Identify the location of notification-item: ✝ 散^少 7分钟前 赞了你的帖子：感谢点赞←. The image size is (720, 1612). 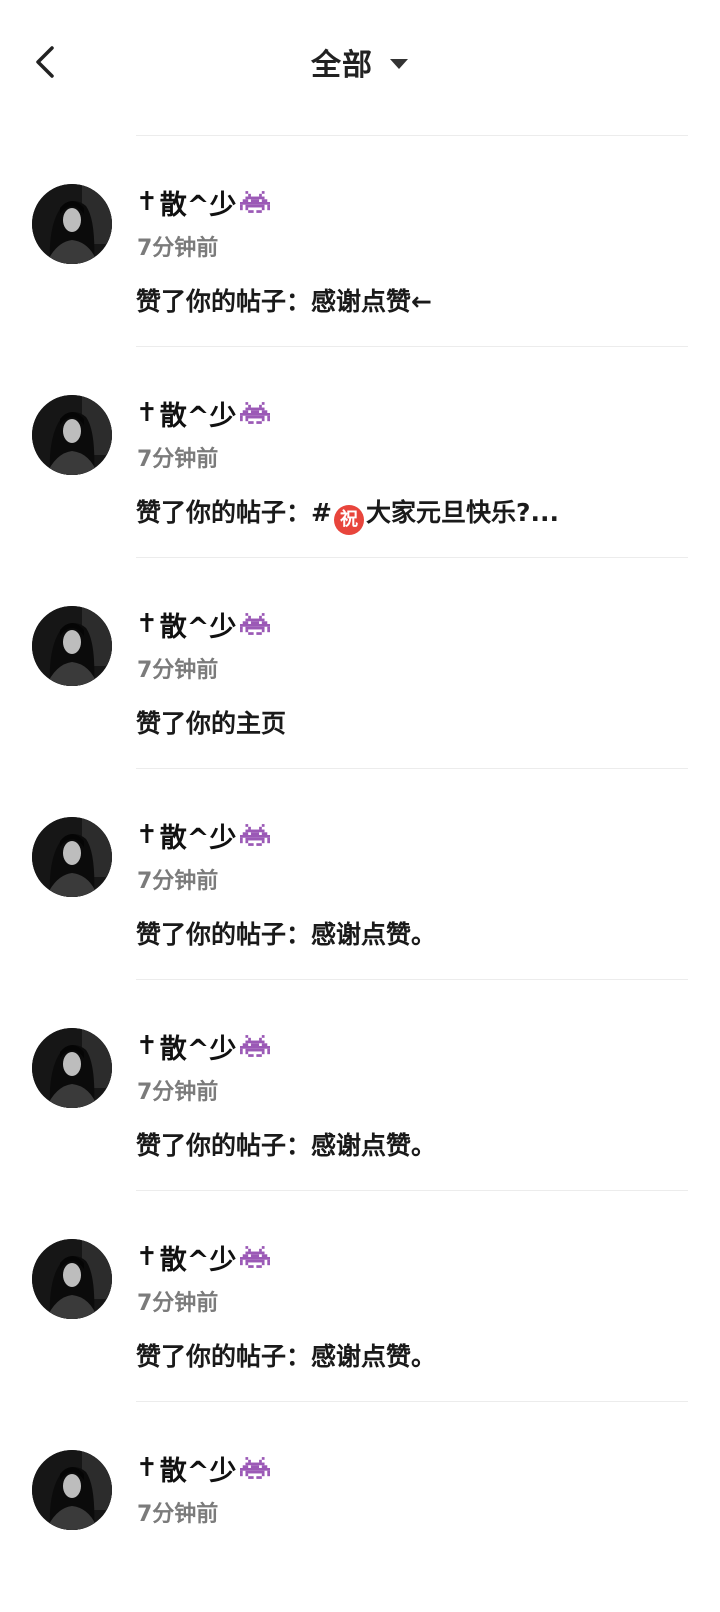
(360, 241).